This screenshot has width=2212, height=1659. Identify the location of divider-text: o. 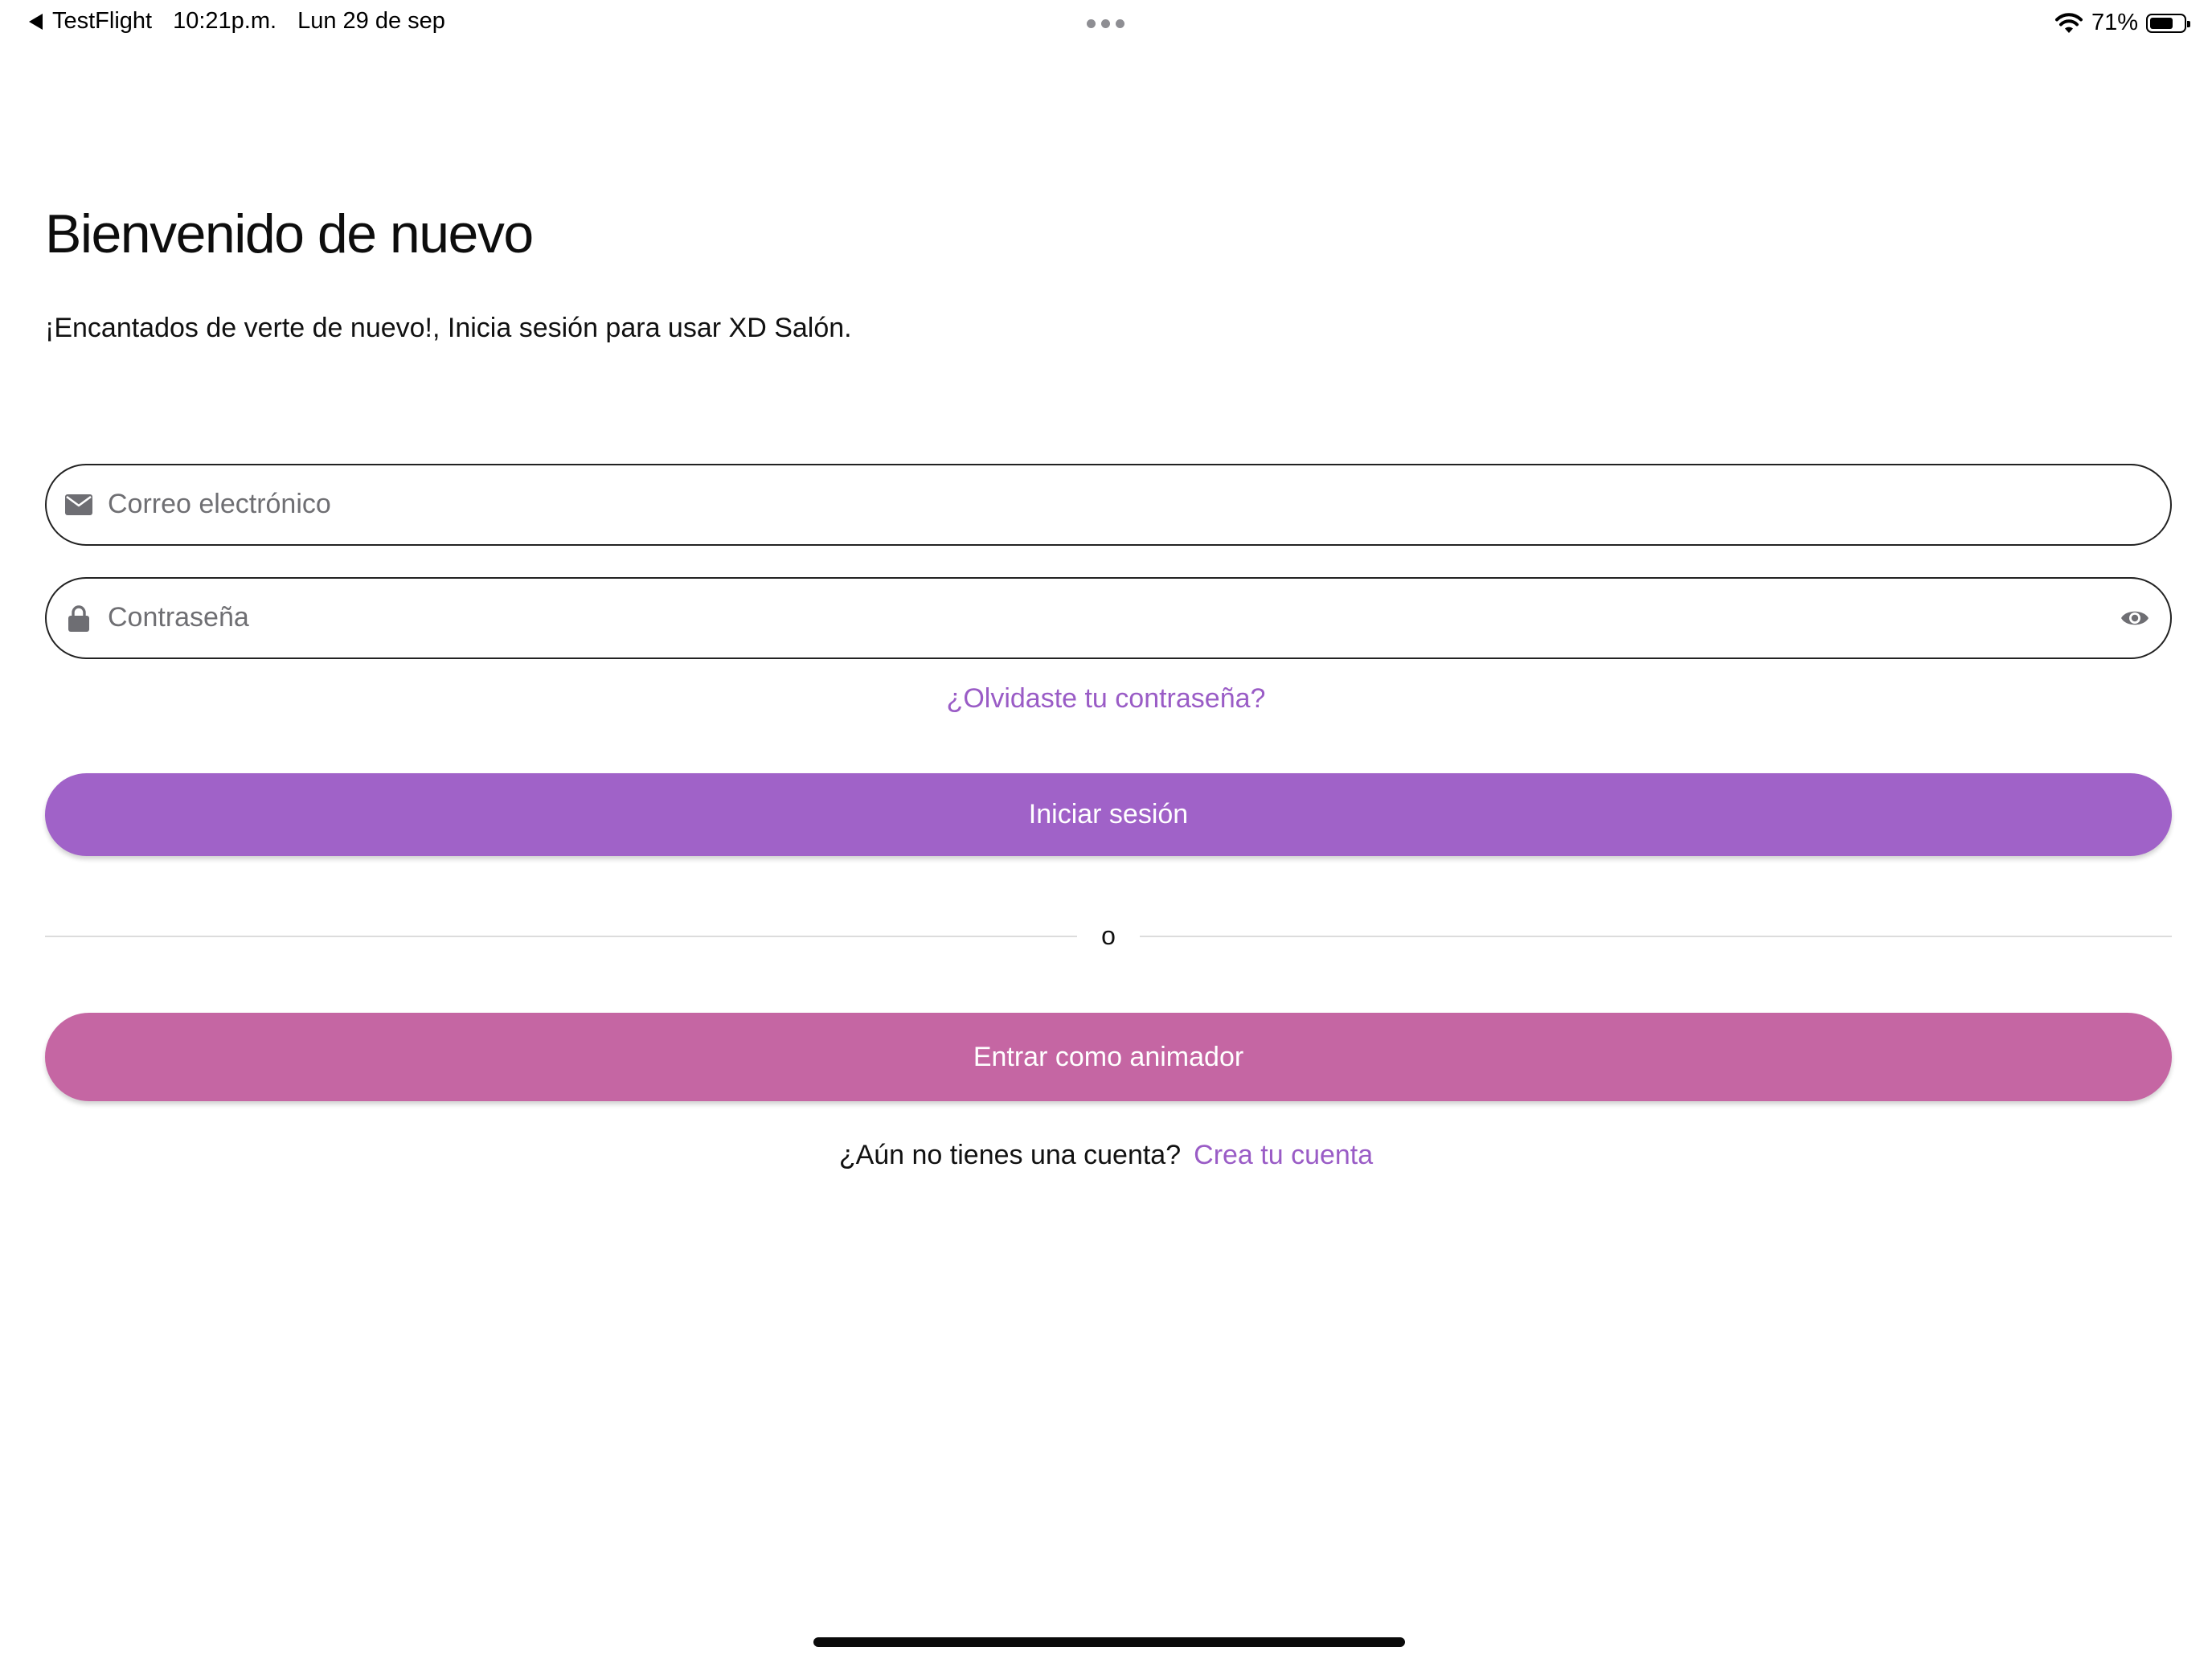
(1108, 935).